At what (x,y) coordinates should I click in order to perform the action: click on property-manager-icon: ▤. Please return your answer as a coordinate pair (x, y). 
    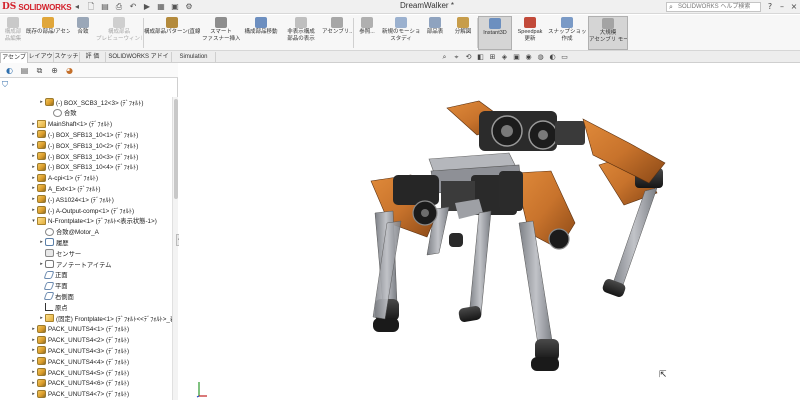
    Looking at the image, I should click on (24, 70).